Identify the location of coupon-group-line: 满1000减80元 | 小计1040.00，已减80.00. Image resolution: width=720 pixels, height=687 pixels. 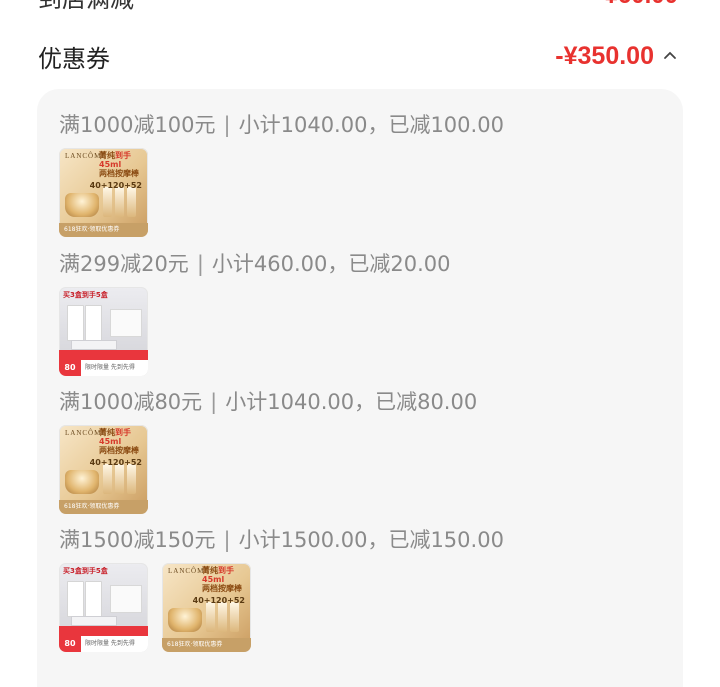
(268, 402).